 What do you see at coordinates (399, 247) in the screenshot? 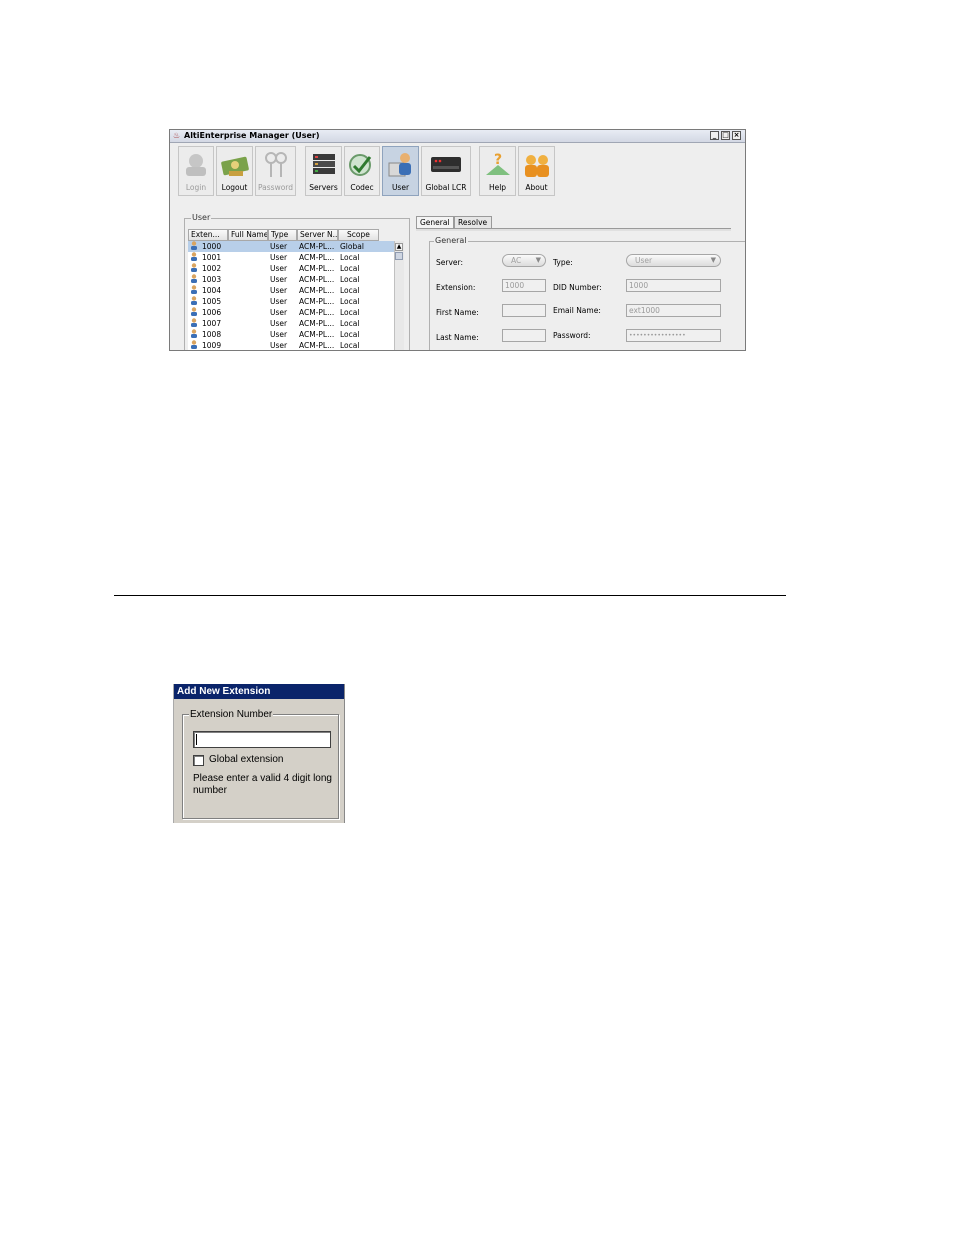
I see `scroll-up-arrow-icon: ▲` at bounding box center [399, 247].